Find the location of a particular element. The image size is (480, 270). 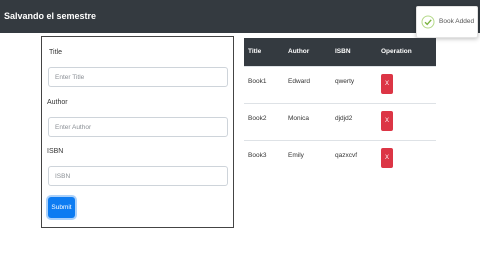

toast-message: Book Added is located at coordinates (457, 21).